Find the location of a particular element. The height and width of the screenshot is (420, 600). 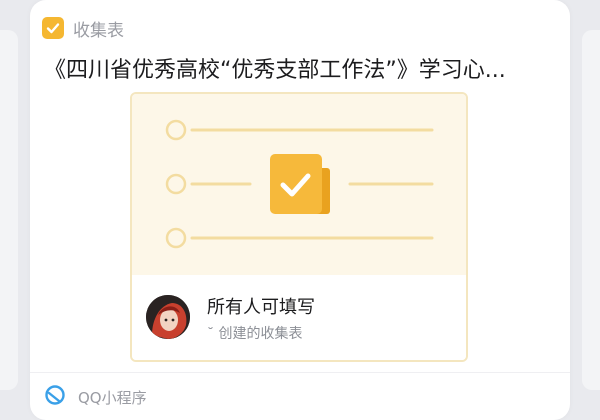

background-card-right is located at coordinates (591, 210).